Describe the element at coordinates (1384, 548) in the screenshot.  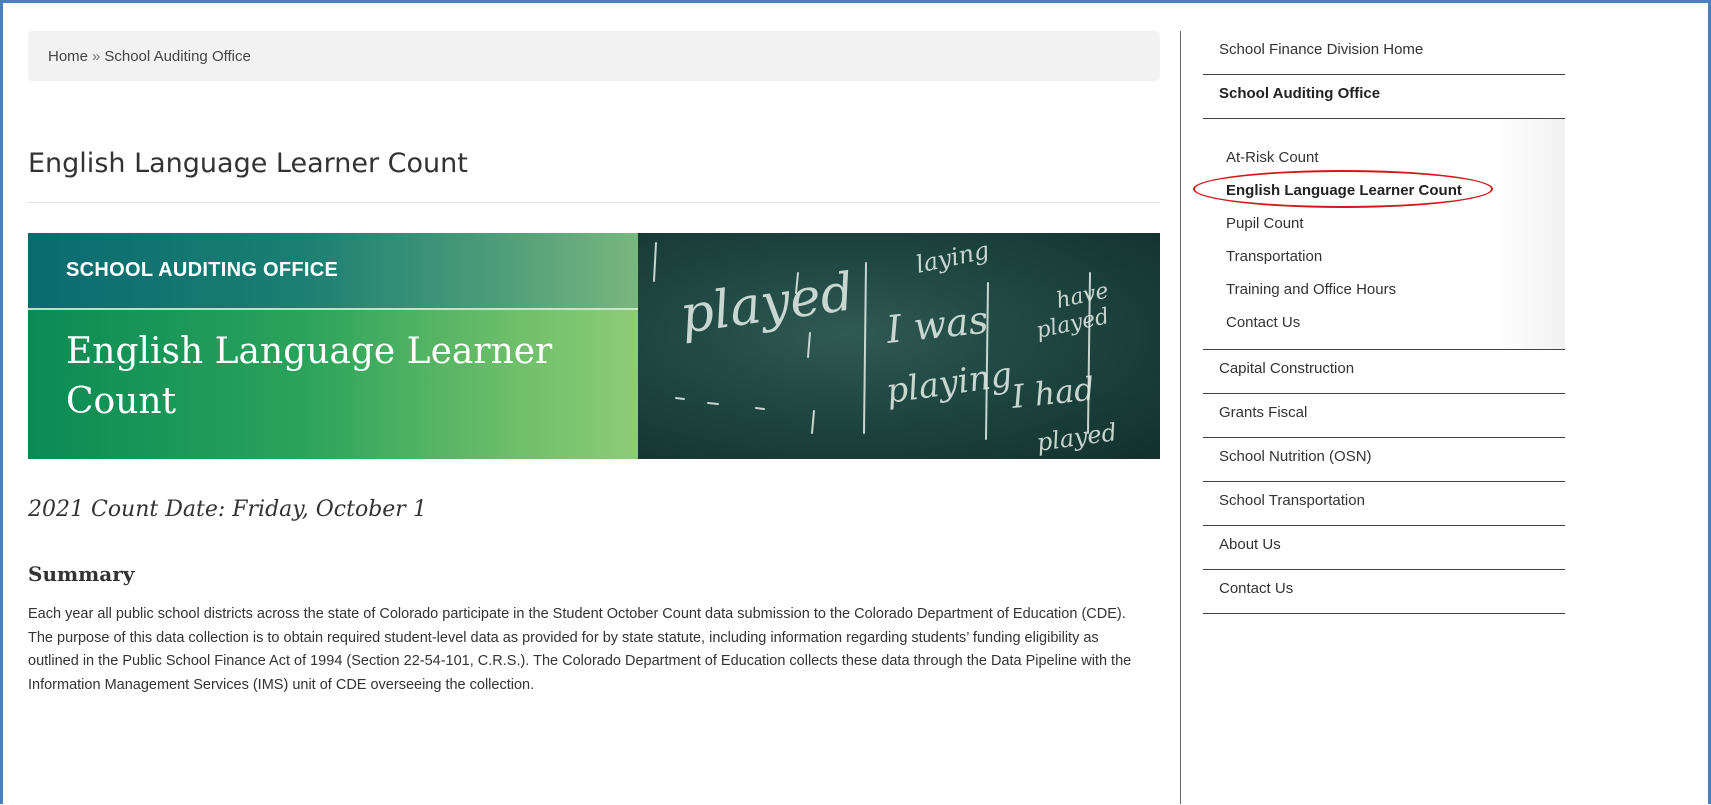
I see `sidebar-item-about-us: About Us` at that location.